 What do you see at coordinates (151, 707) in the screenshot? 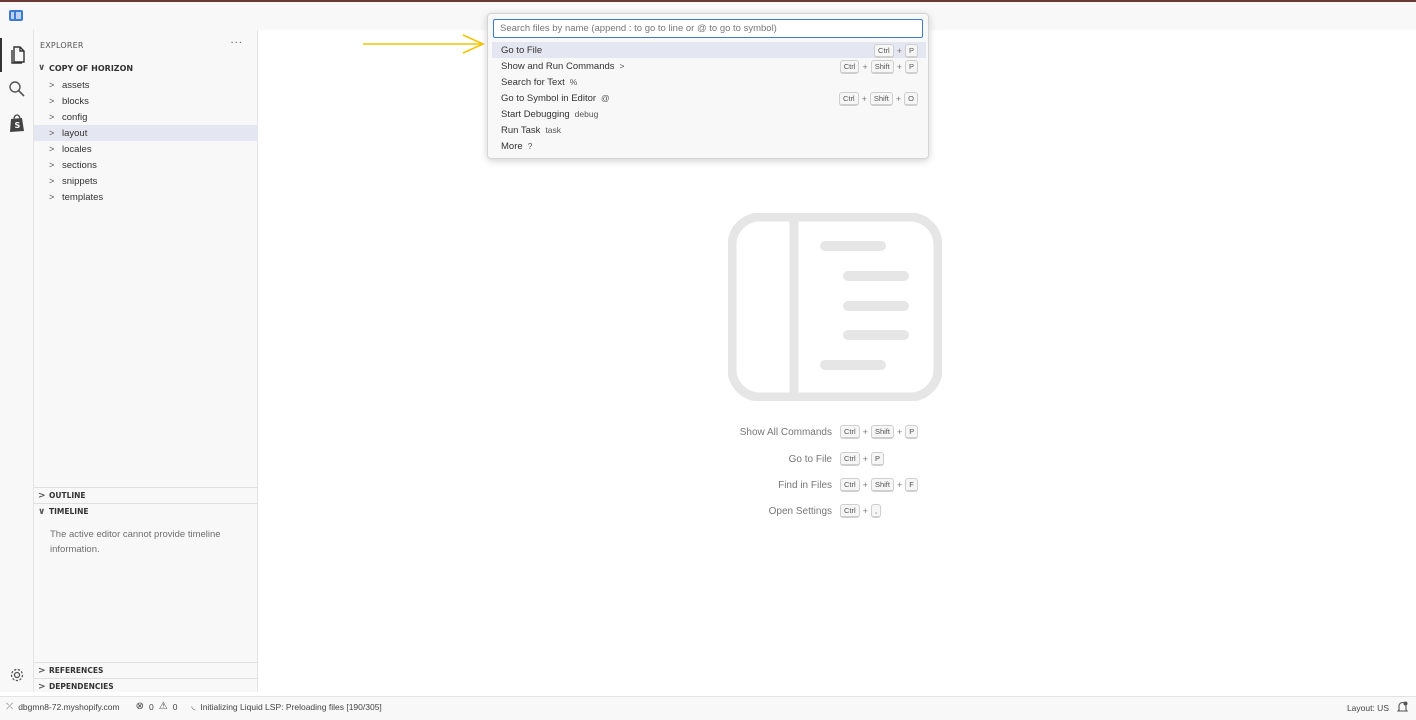
I see `error-count: 0` at bounding box center [151, 707].